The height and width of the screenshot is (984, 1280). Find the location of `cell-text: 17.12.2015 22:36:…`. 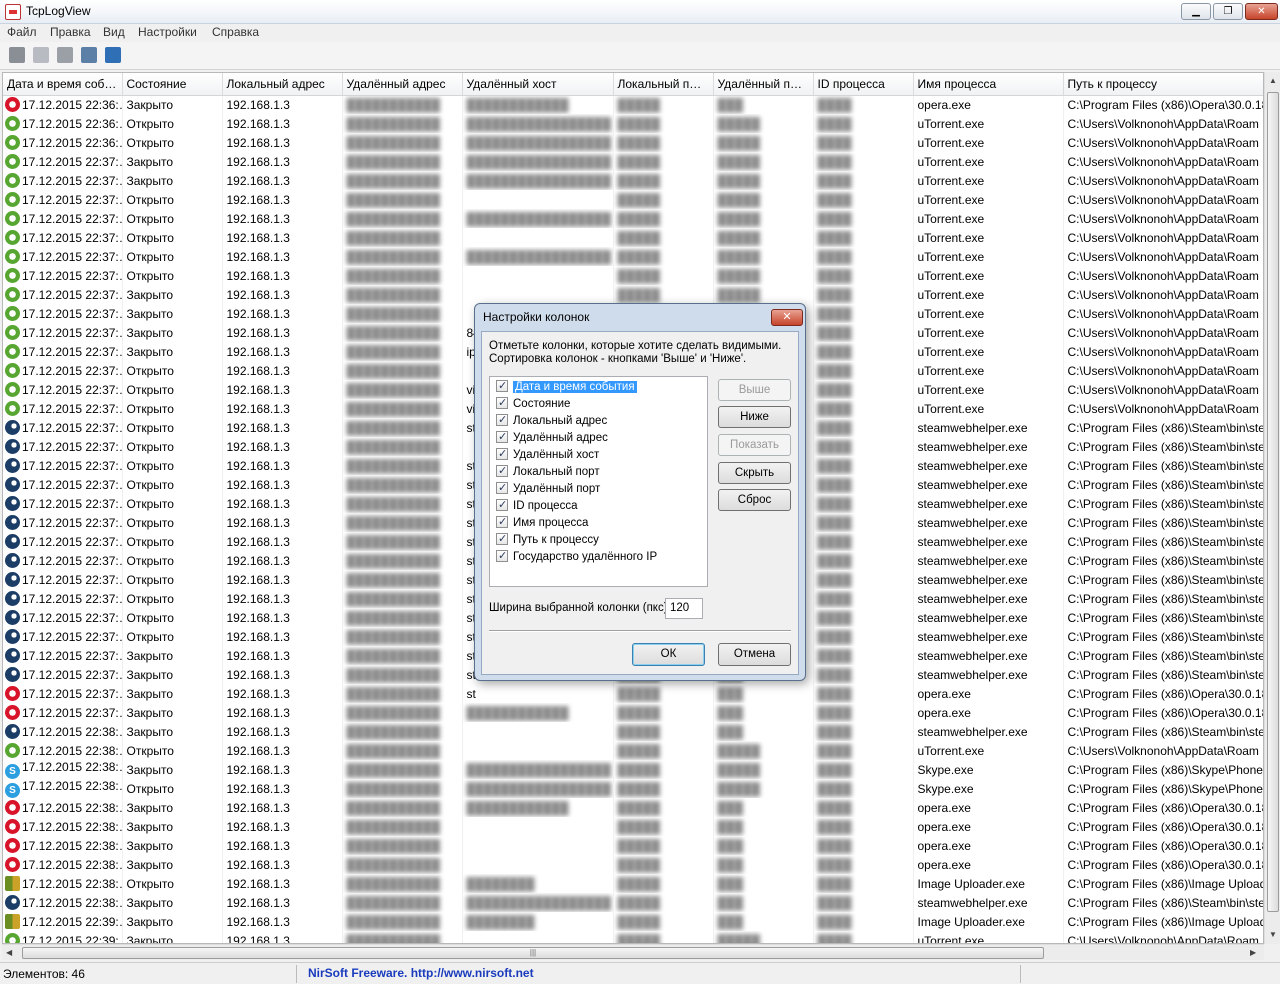

cell-text: 17.12.2015 22:36:… is located at coordinates (72, 124).